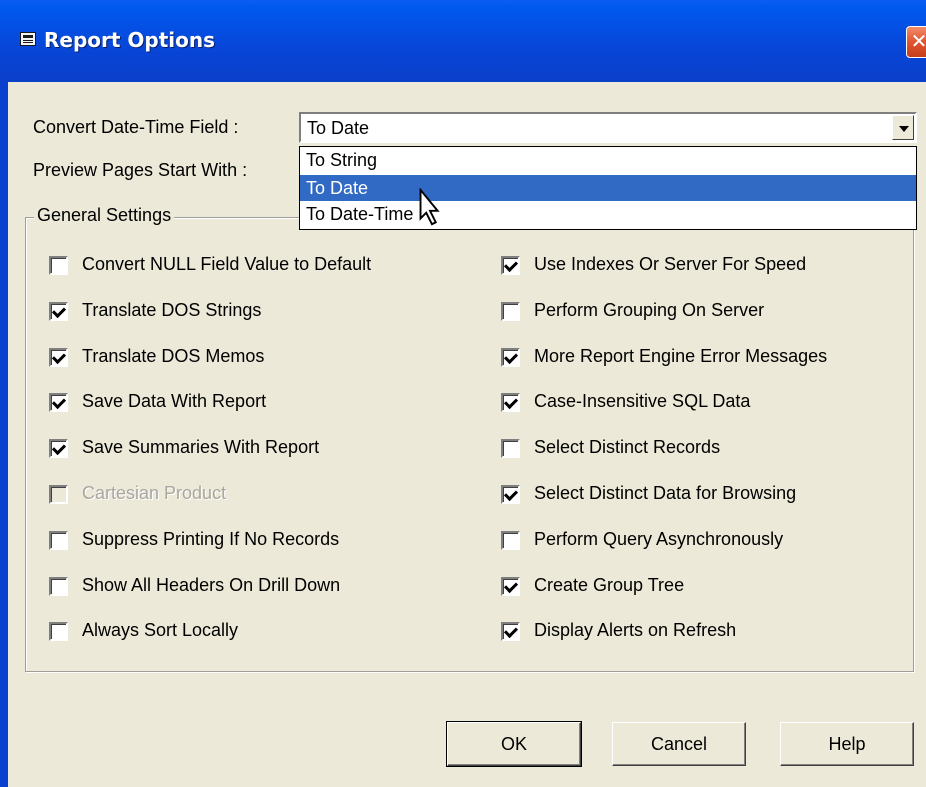 The width and height of the screenshot is (926, 787). What do you see at coordinates (510, 632) in the screenshot?
I see `display-alerts-on-refresh-checkbox` at bounding box center [510, 632].